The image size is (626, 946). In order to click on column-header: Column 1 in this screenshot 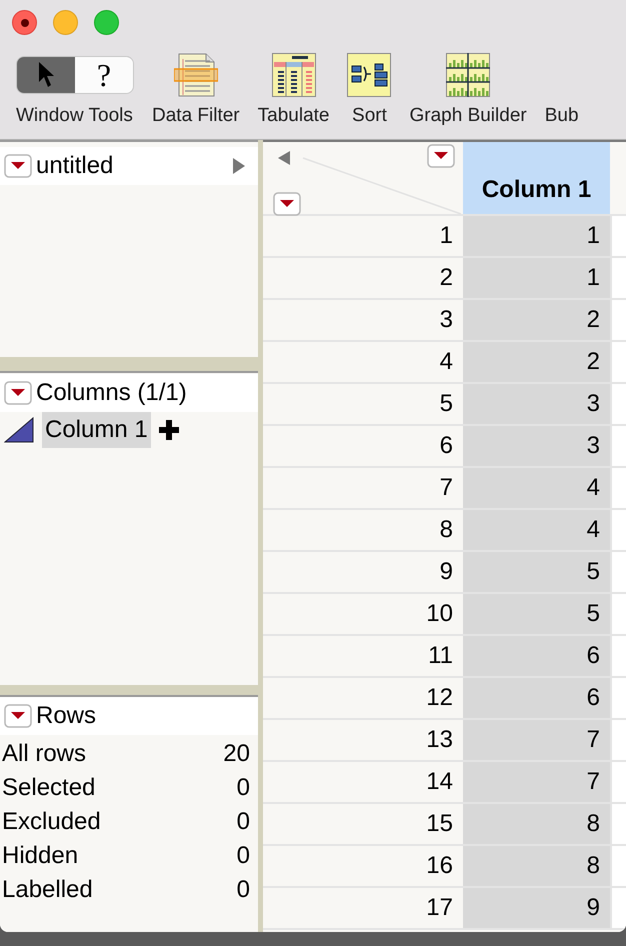, I will do `click(536, 178)`.